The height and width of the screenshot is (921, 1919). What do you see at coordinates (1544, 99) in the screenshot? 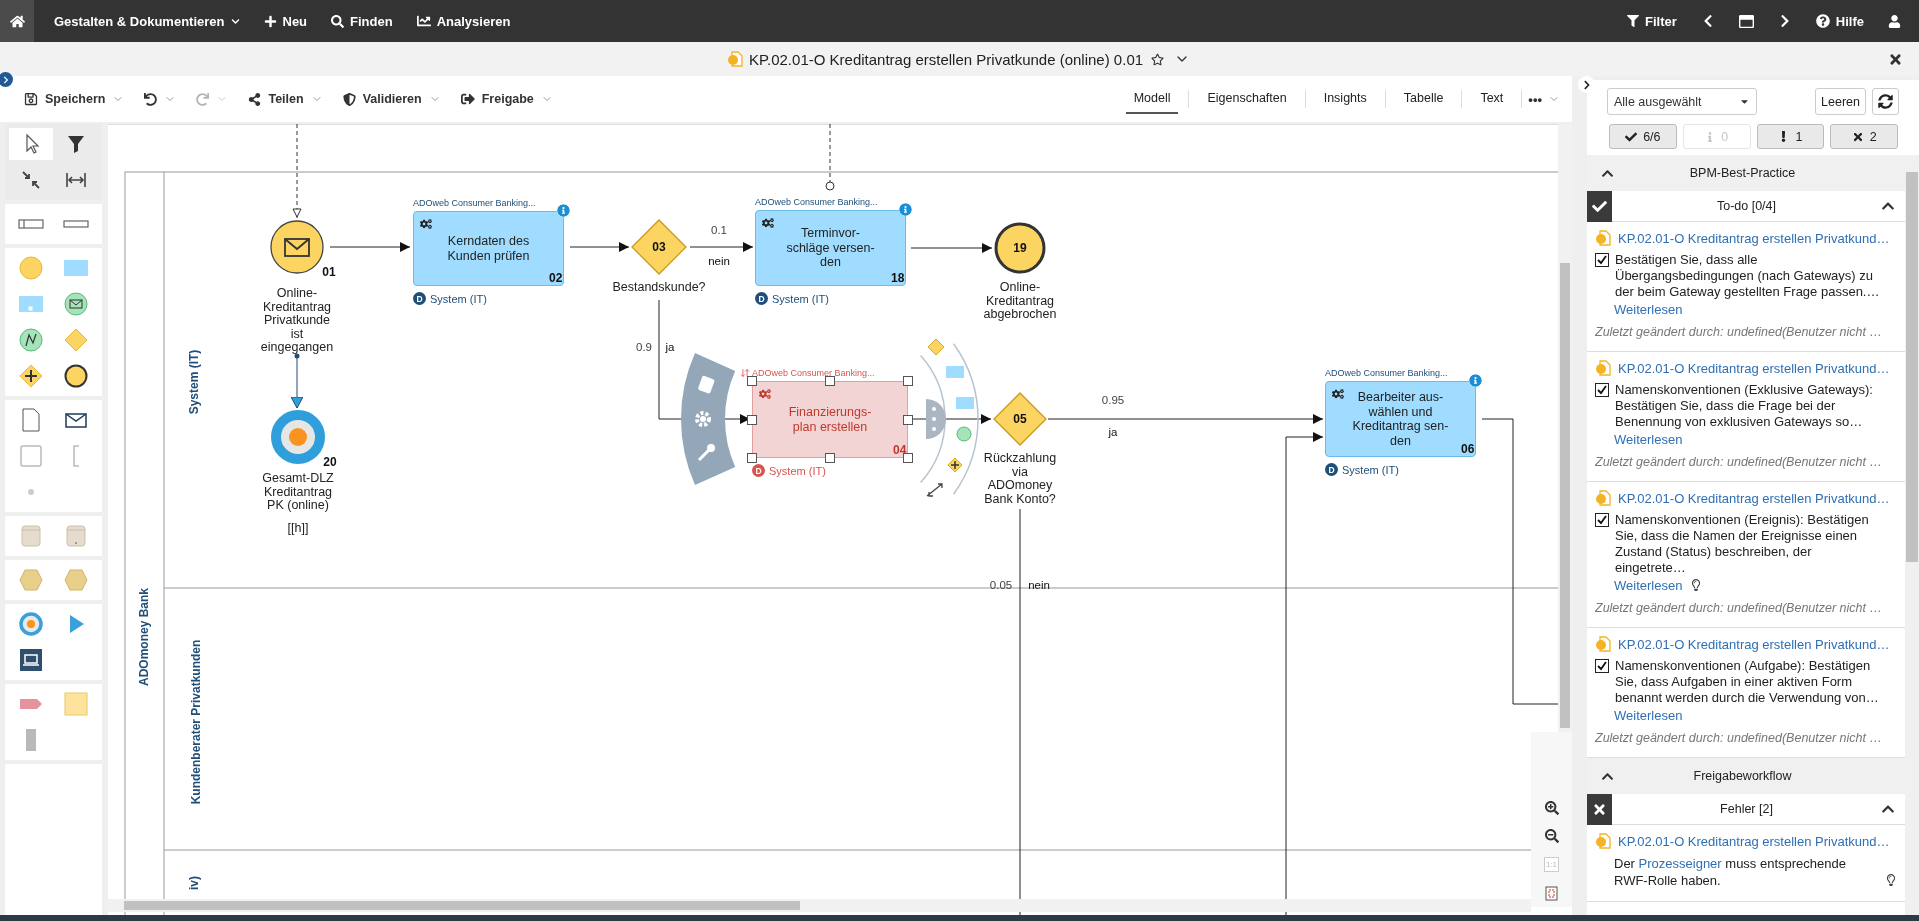
I see `more-button: •••` at bounding box center [1544, 99].